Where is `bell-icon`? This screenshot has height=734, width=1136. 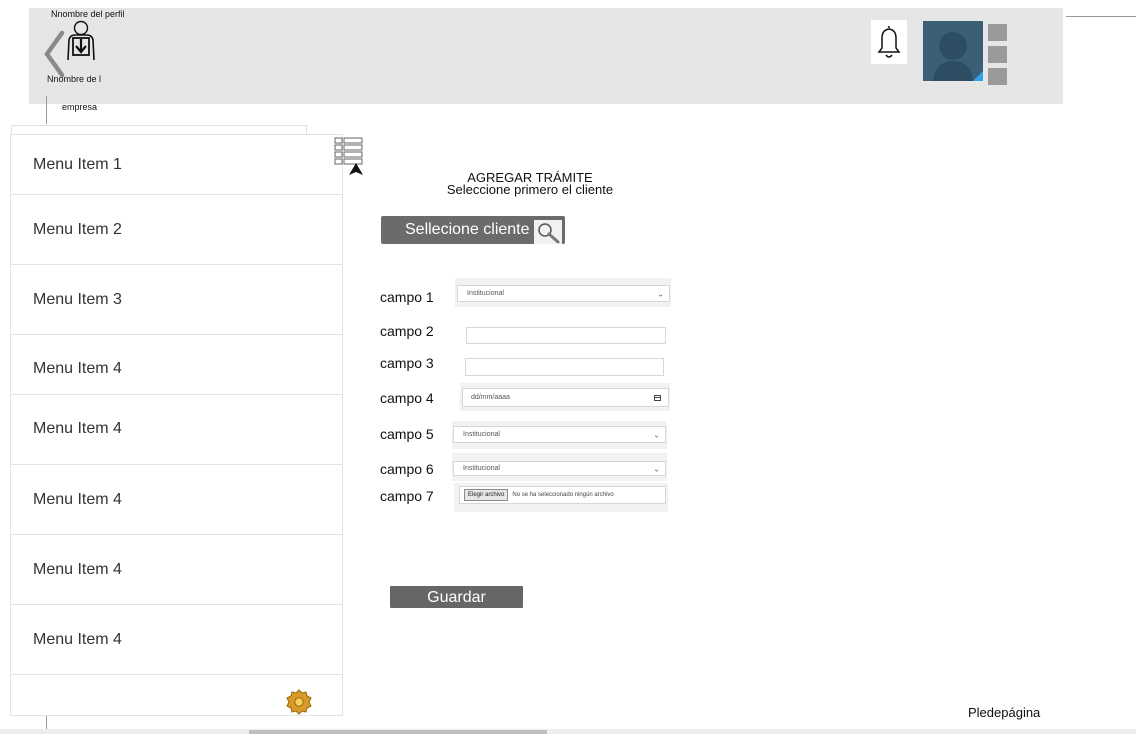 bell-icon is located at coordinates (889, 42).